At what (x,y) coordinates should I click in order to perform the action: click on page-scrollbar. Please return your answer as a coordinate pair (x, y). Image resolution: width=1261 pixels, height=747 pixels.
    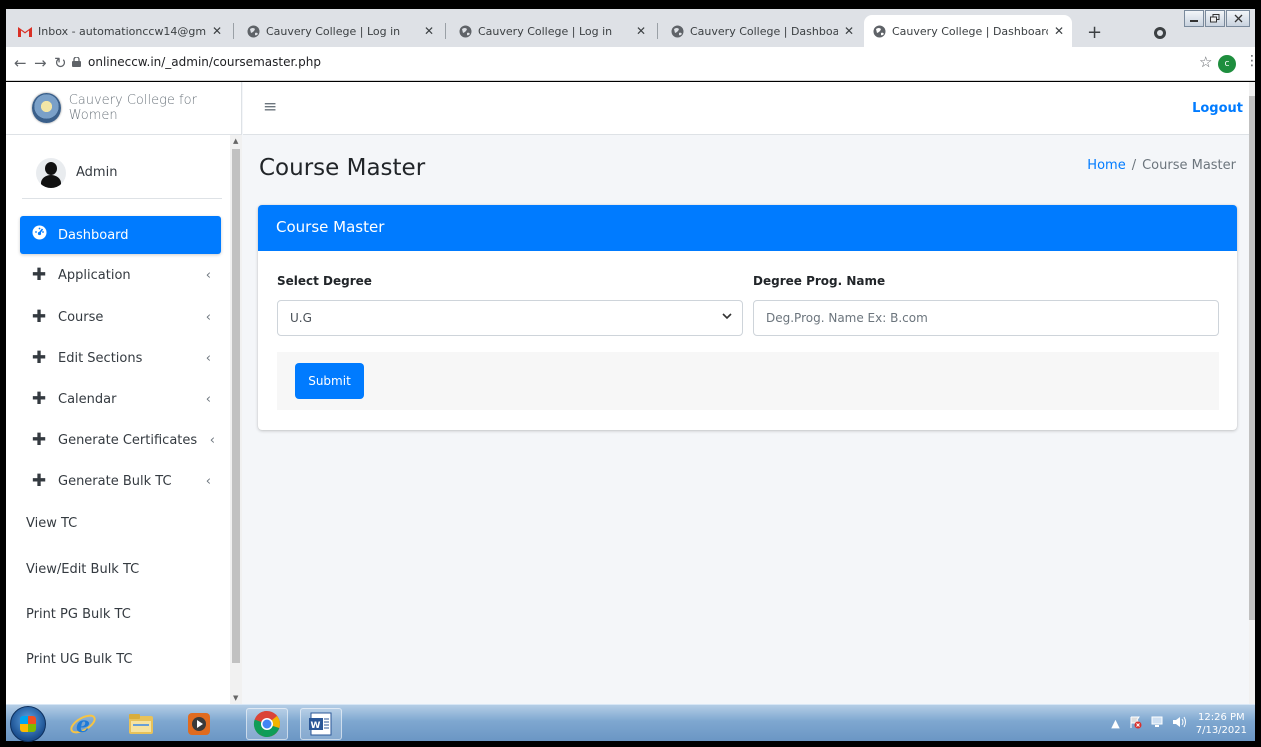
    Looking at the image, I should click on (1252, 393).